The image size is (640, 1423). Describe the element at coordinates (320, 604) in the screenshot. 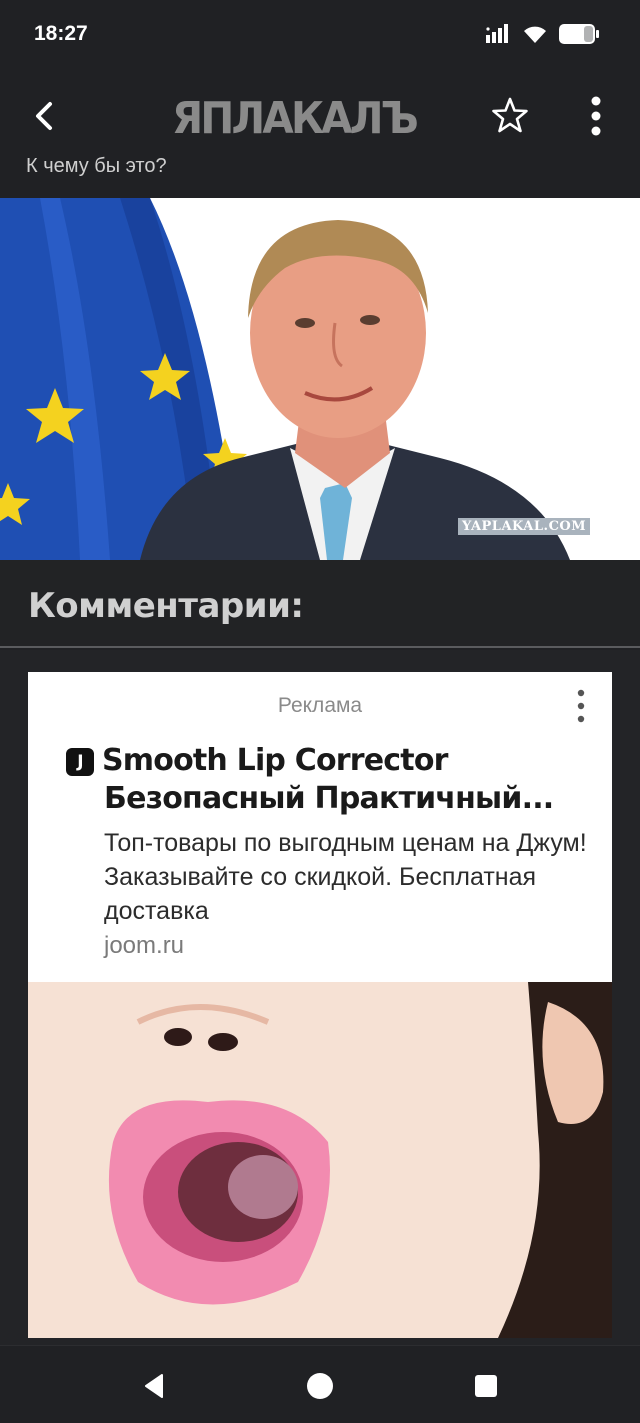

I see `comments-header: Комментарии:` at that location.